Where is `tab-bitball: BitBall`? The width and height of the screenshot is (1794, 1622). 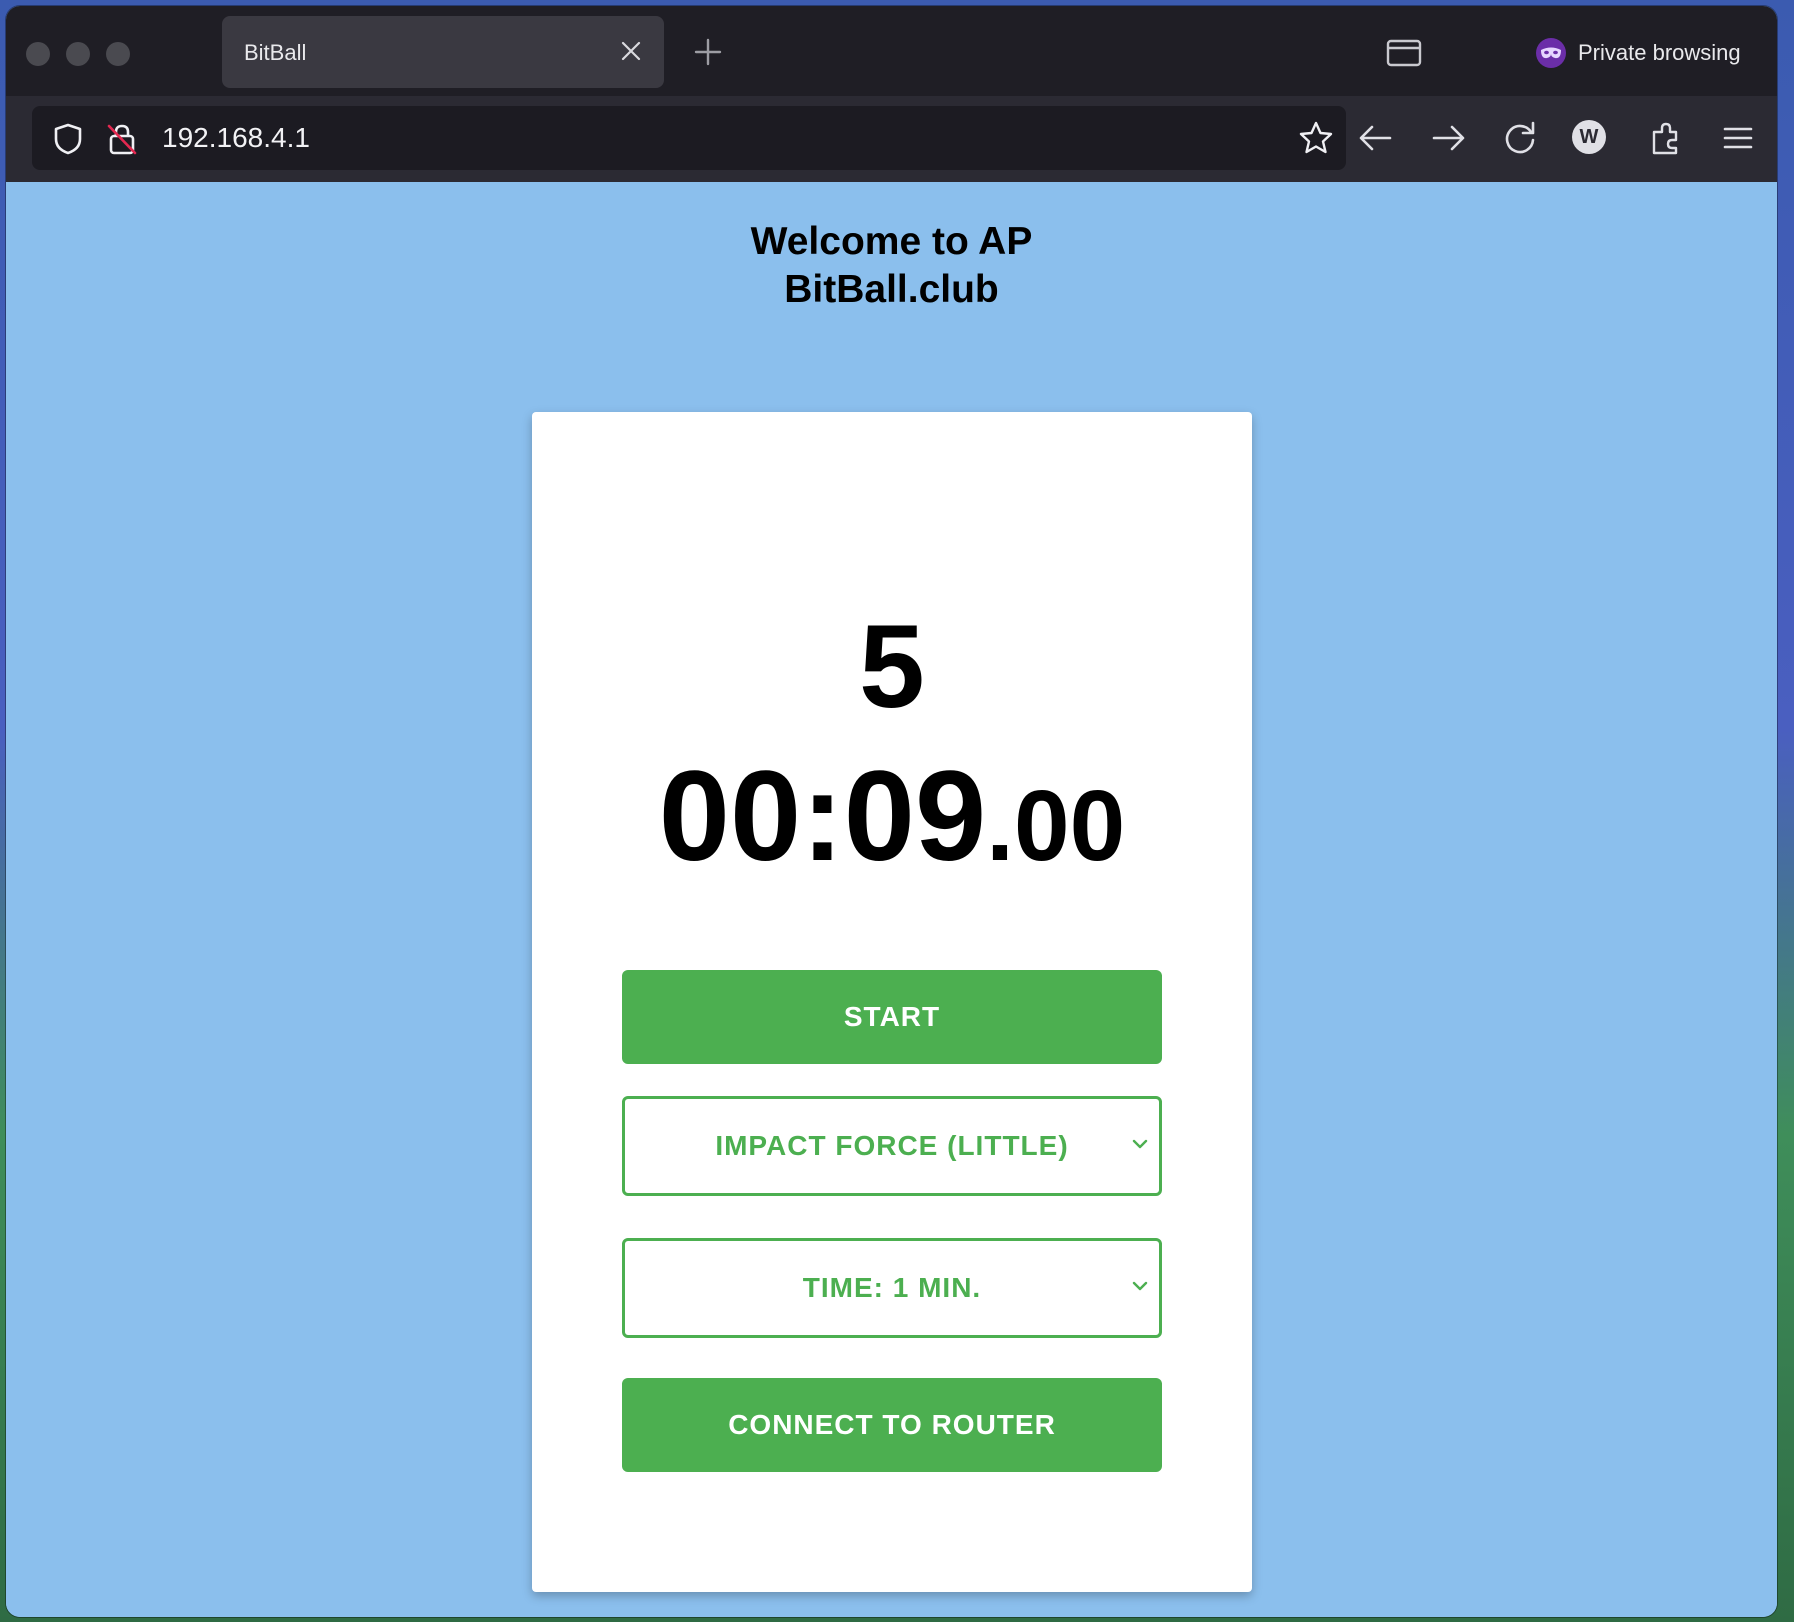 tab-bitball: BitBall is located at coordinates (443, 52).